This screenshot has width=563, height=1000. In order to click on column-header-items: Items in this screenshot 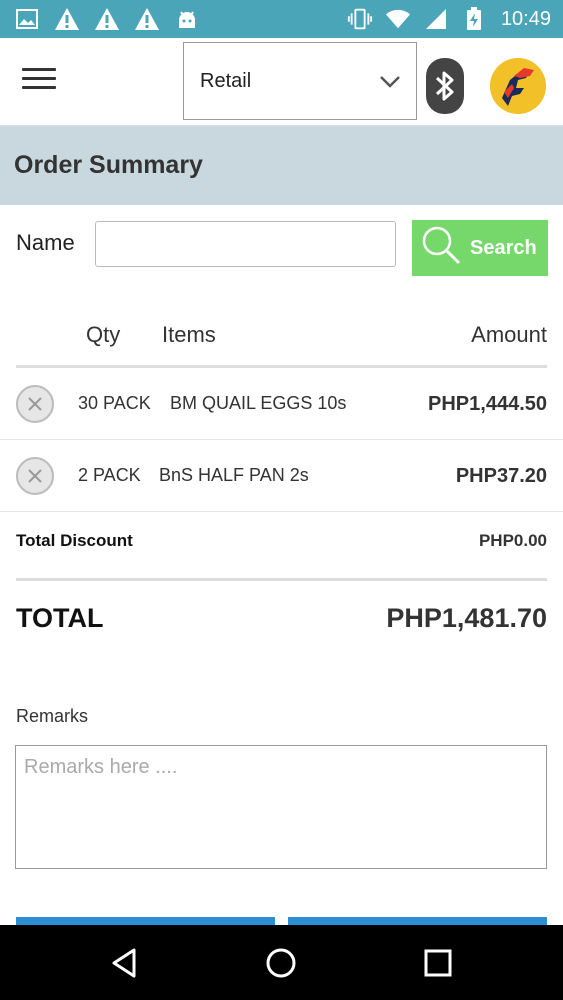, I will do `click(189, 334)`.